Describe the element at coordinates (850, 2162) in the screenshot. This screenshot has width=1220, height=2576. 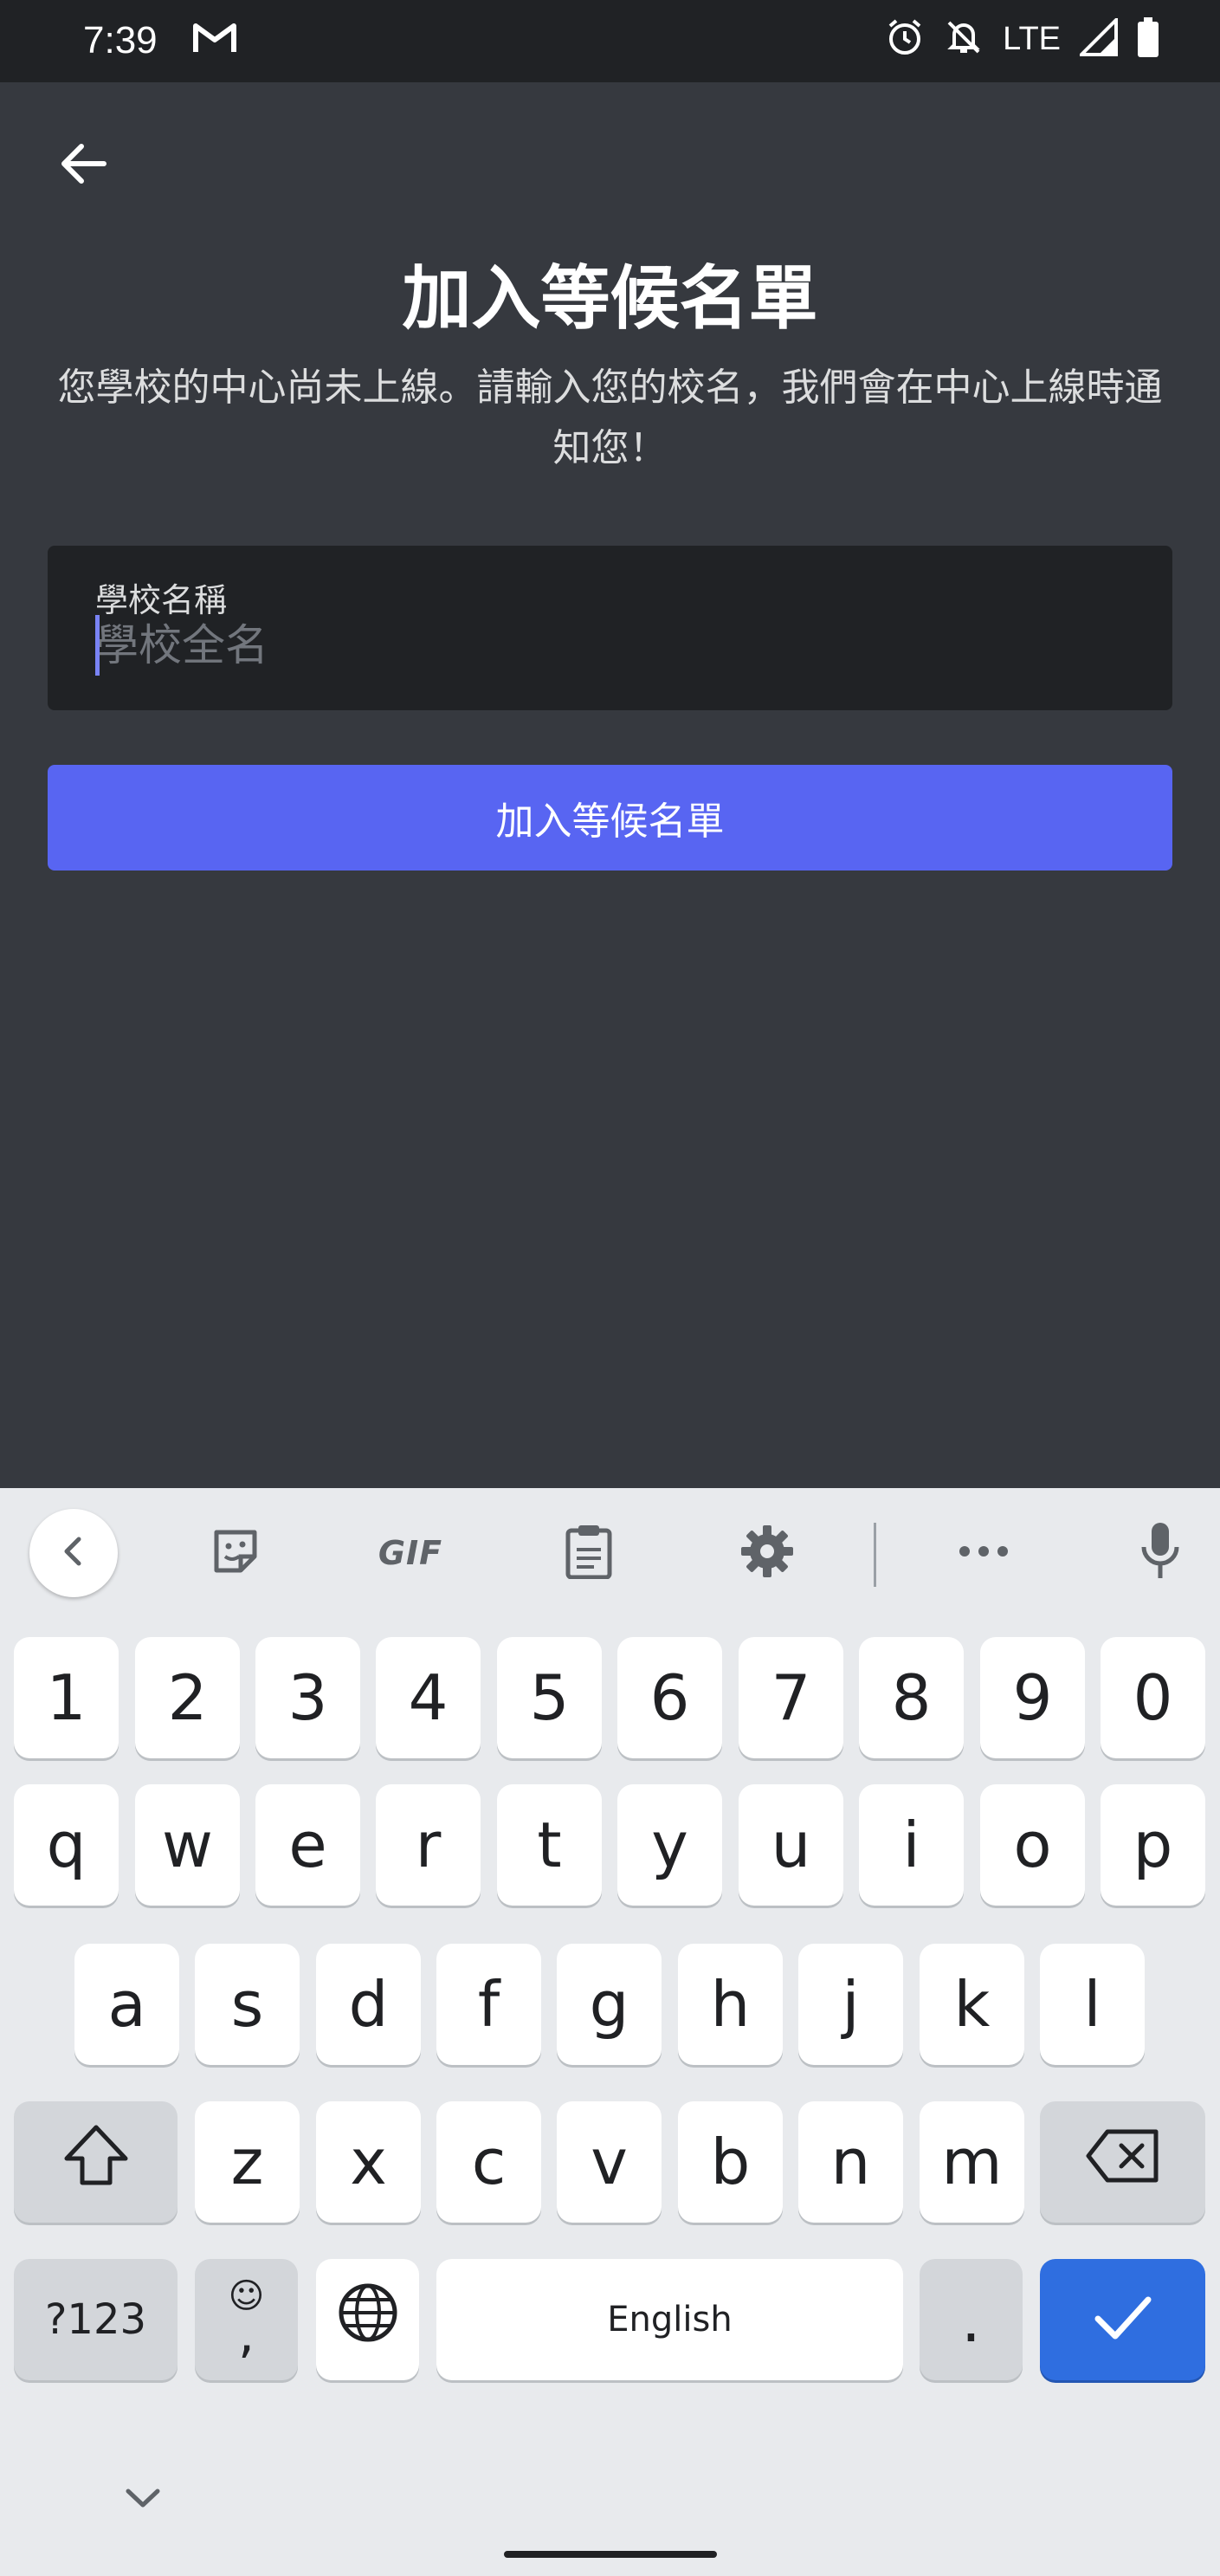
I see `key-n: n` at that location.